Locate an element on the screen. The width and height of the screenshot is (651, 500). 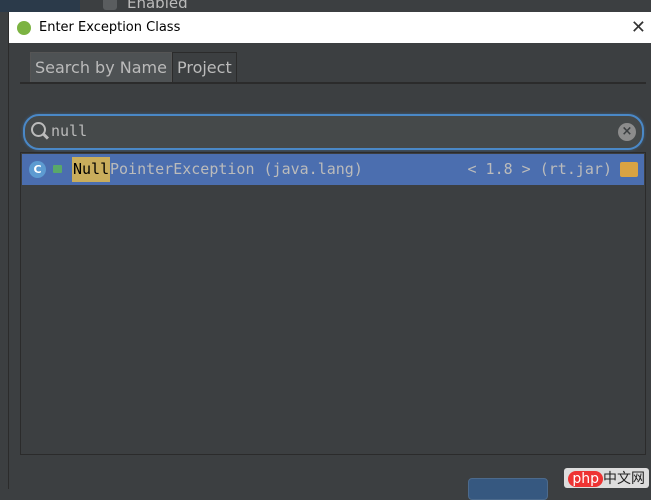
library-jar-icon is located at coordinates (629, 169).